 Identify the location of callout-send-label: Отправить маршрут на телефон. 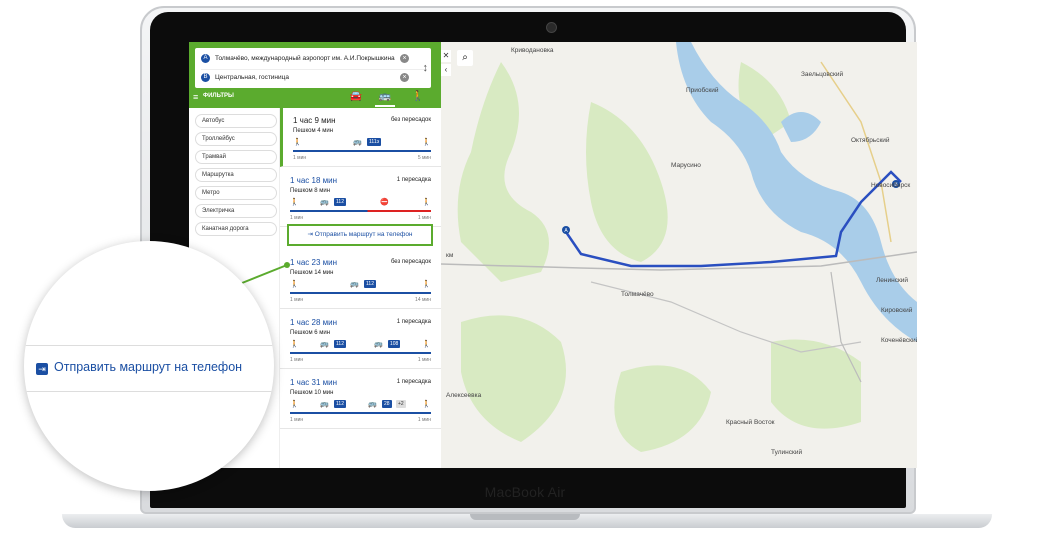
(148, 367).